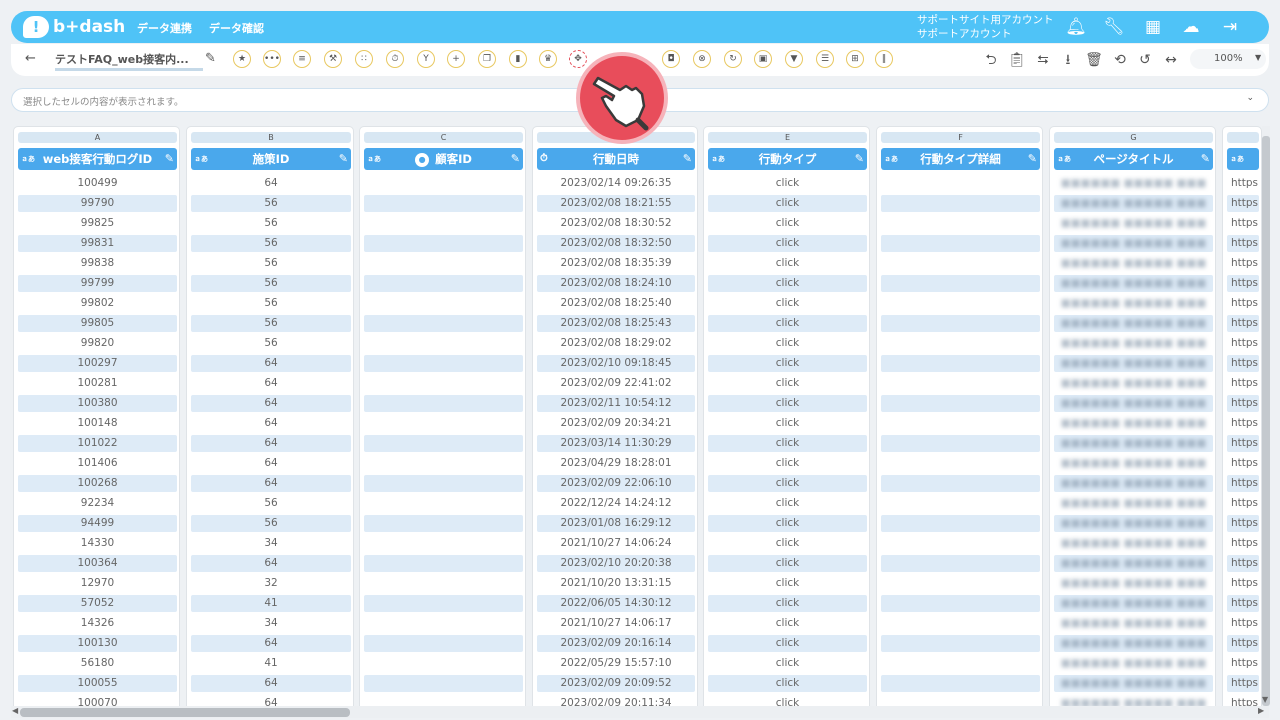 The image size is (1280, 720). I want to click on grid-cell: 12970, so click(97, 583).